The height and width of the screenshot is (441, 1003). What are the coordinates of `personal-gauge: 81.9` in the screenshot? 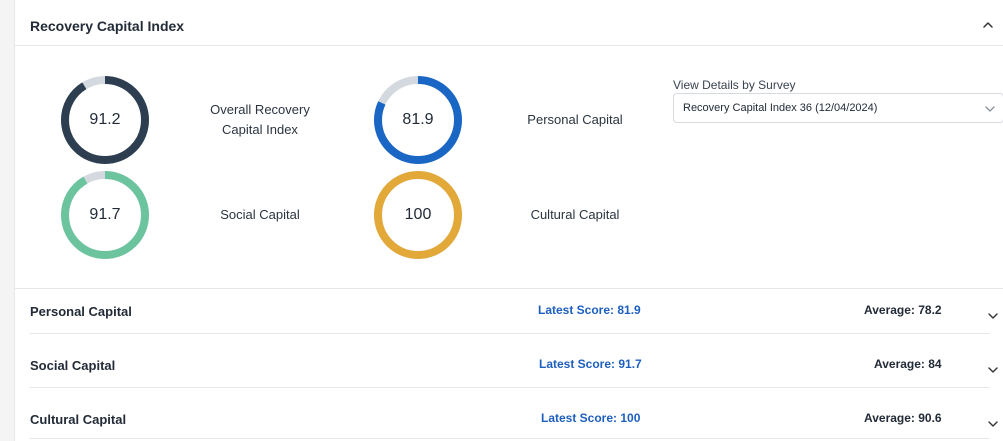 It's located at (418, 120).